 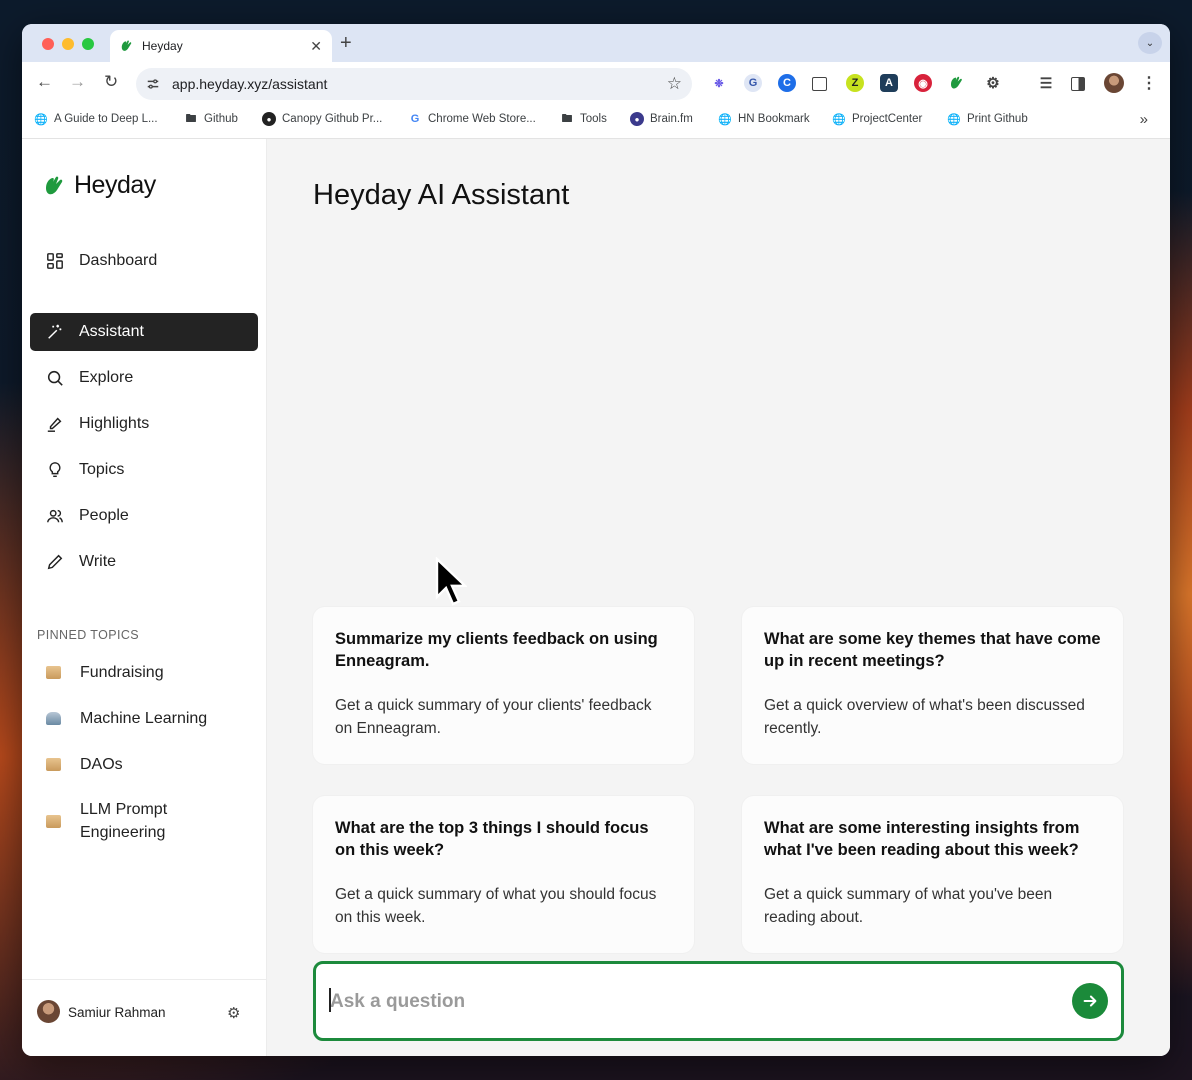 What do you see at coordinates (48, 44) in the screenshot?
I see `close-window-button` at bounding box center [48, 44].